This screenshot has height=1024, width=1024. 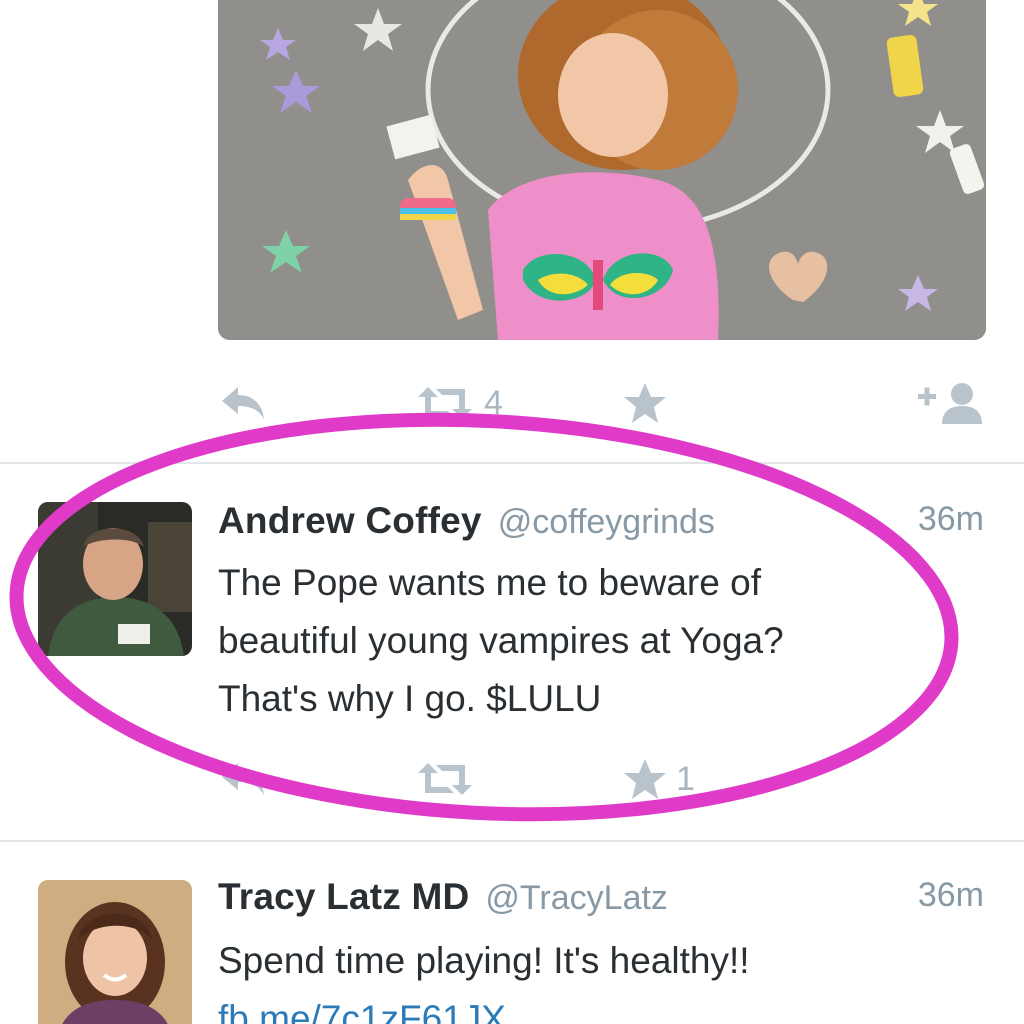 I want to click on favorite-button, so click(x=645, y=403).